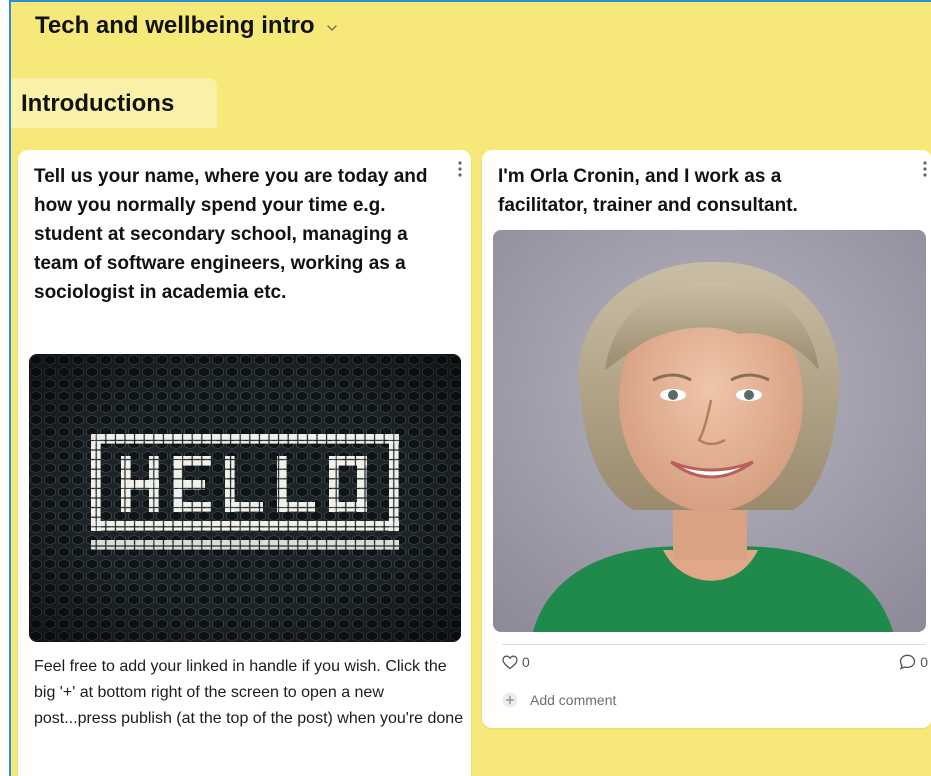 This screenshot has height=776, width=931. I want to click on chevron-down-icon, so click(331, 28).